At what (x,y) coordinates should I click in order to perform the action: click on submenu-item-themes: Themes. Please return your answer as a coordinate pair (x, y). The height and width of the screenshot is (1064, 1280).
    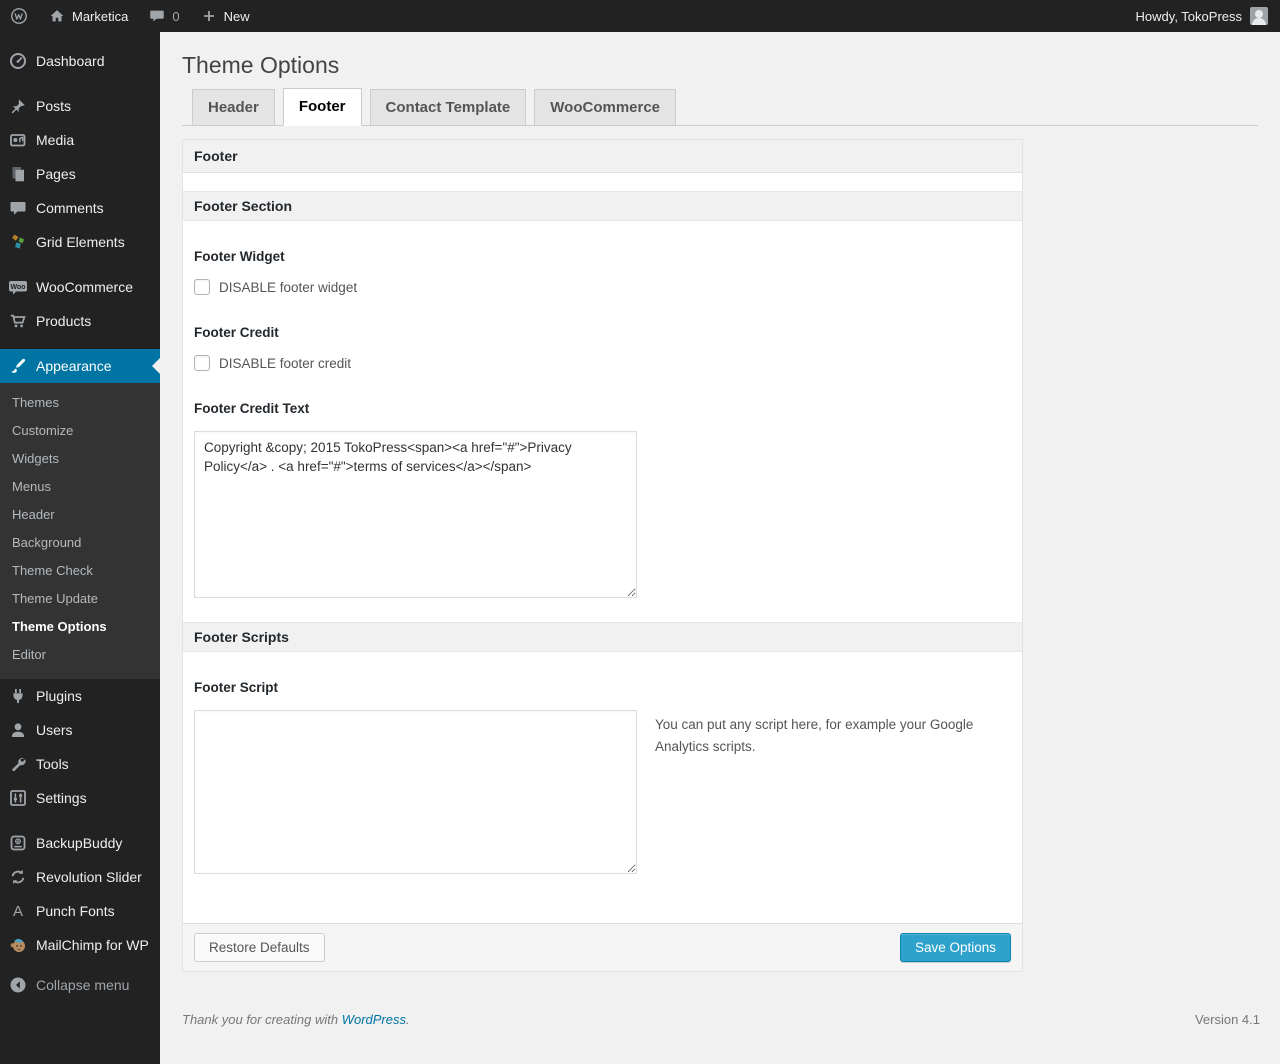
    Looking at the image, I should click on (80, 403).